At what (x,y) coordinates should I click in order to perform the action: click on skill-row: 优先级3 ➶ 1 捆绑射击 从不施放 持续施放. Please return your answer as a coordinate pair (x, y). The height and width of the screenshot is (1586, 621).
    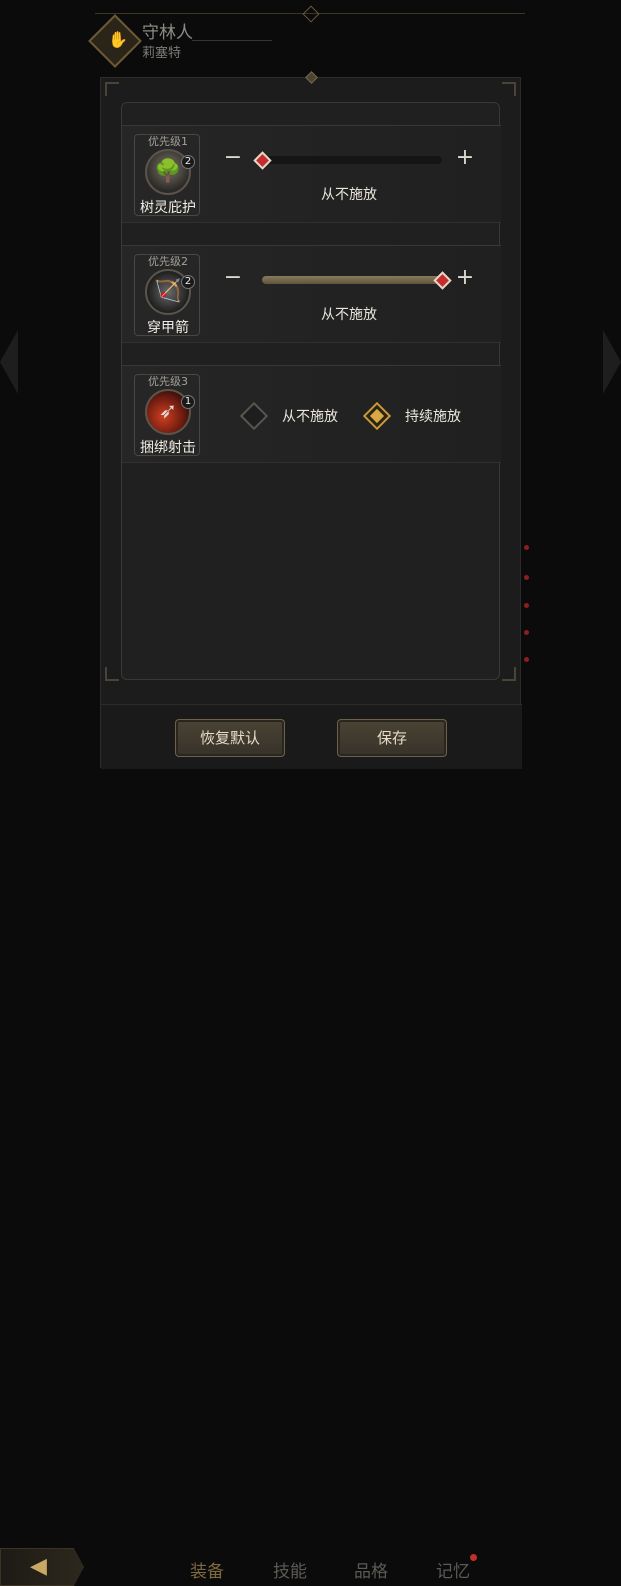
    Looking at the image, I should click on (311, 414).